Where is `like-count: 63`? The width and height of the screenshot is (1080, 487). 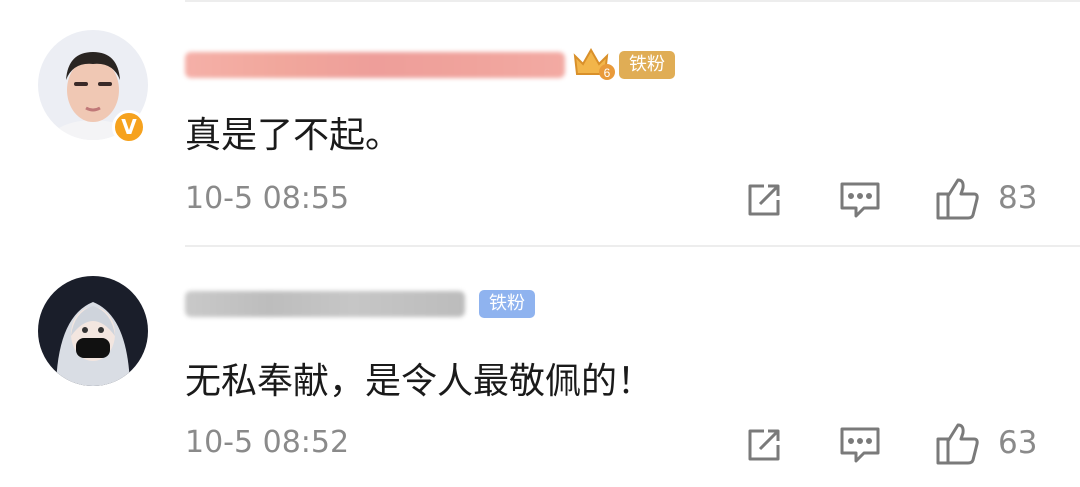 like-count: 63 is located at coordinates (1018, 443).